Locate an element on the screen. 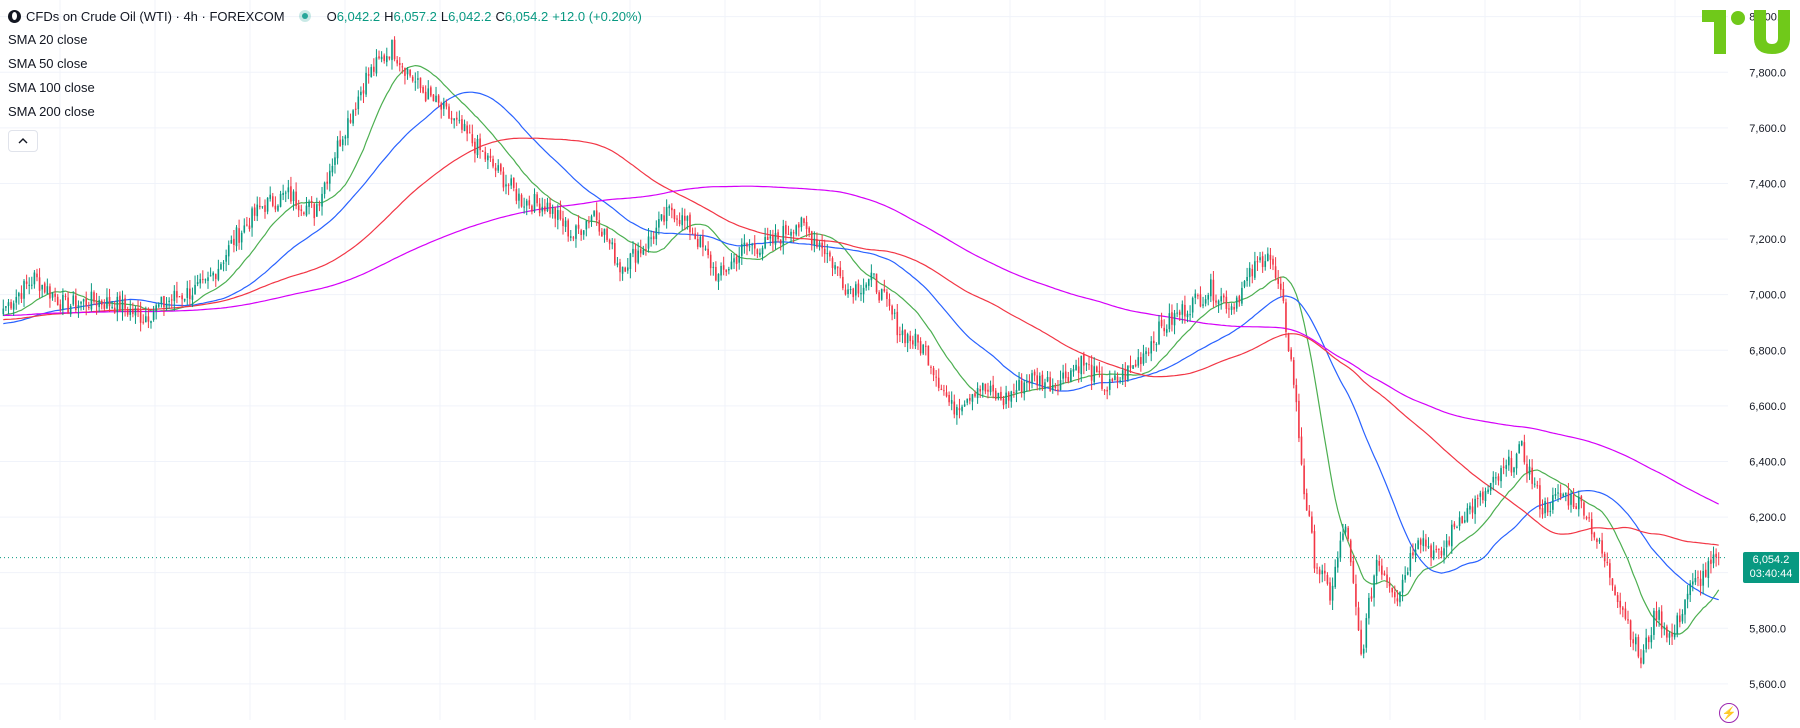 The height and width of the screenshot is (728, 1800). symbol-title: CFDs on Crude Oil (WTI) · 4h · FOREXCOM is located at coordinates (155, 16).